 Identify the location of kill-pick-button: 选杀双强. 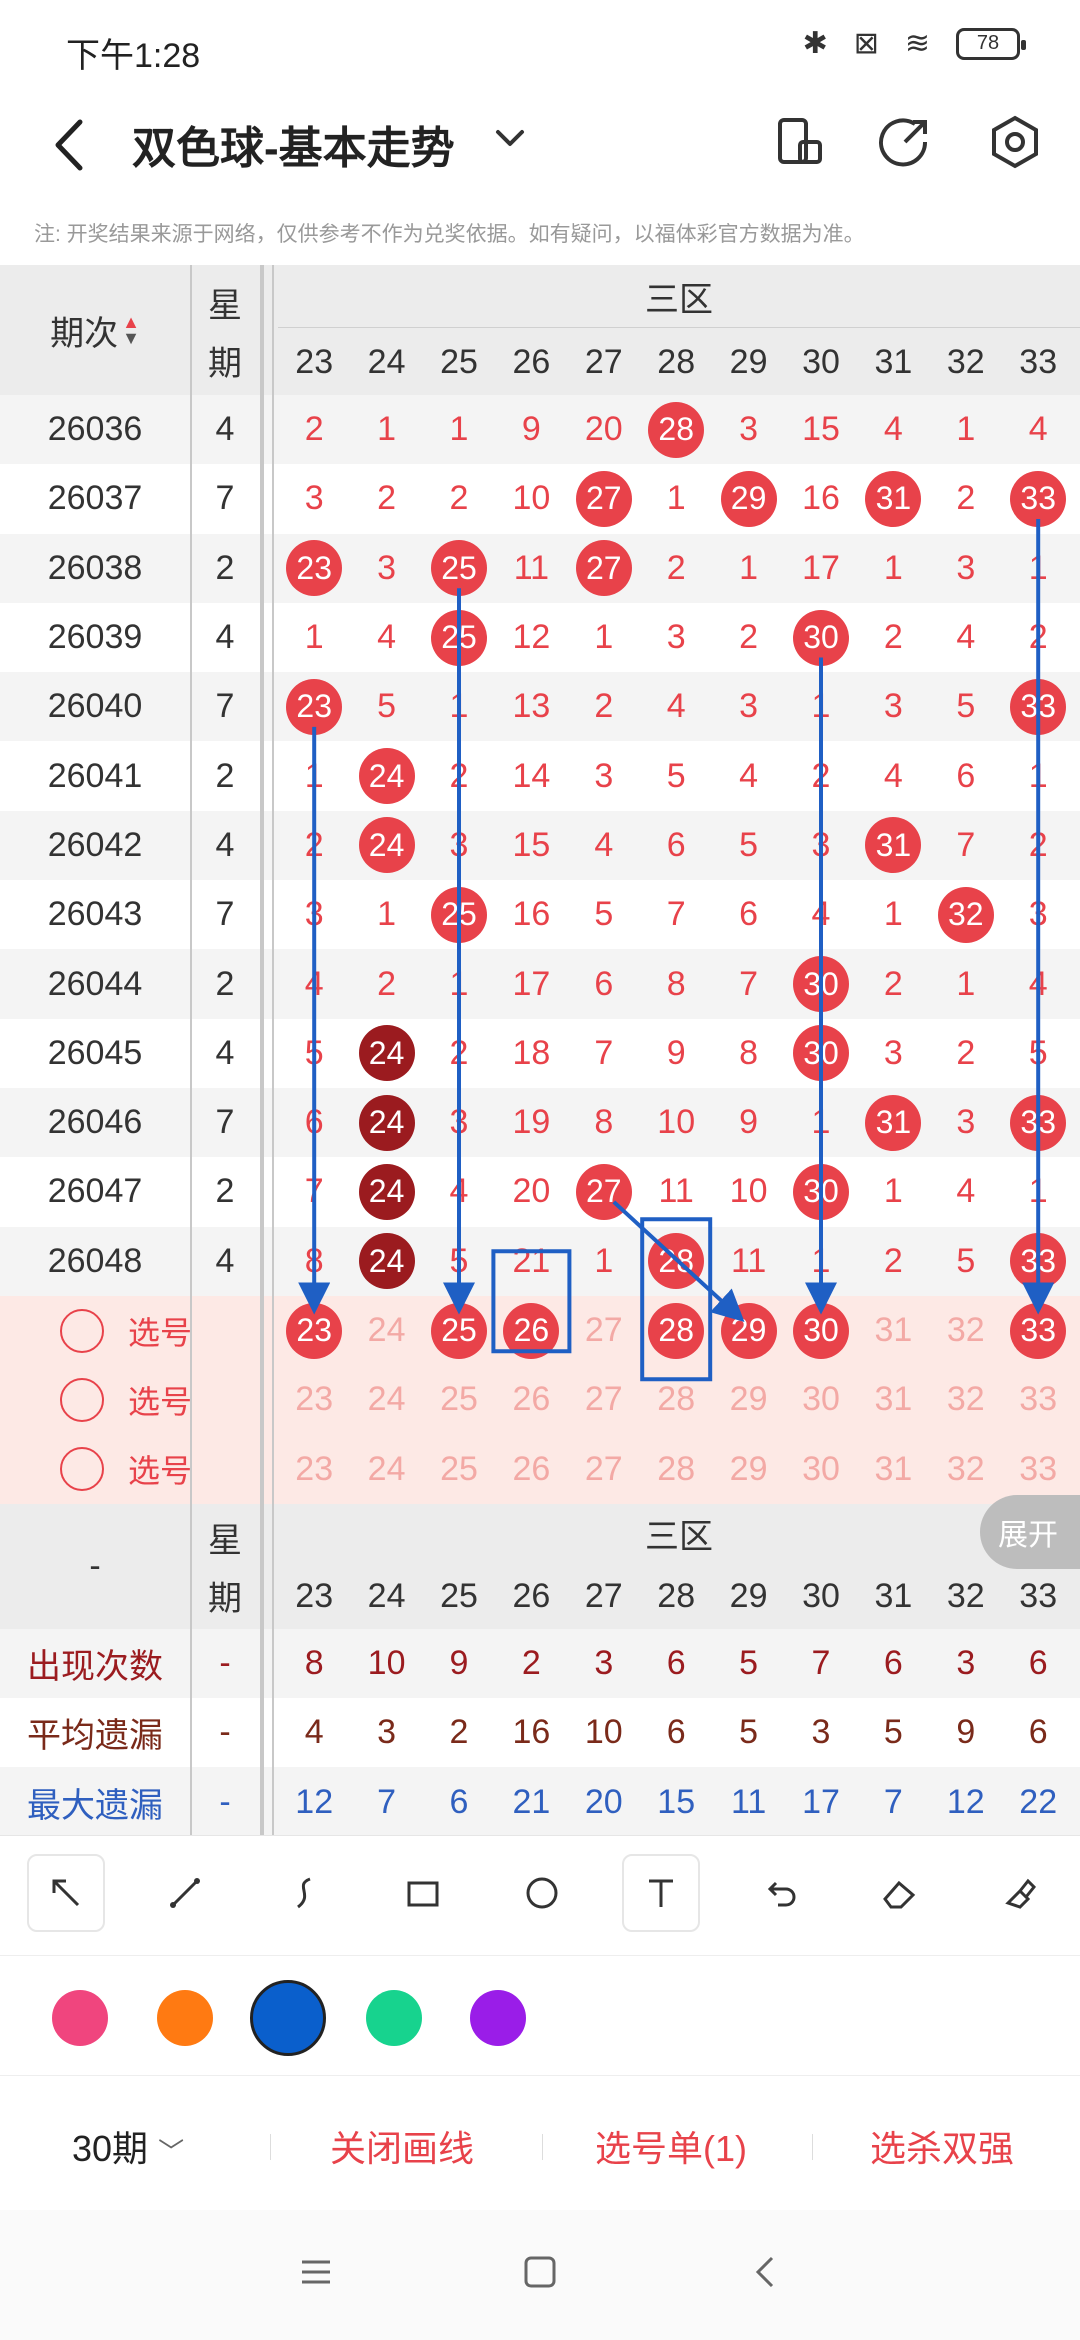
(942, 2146).